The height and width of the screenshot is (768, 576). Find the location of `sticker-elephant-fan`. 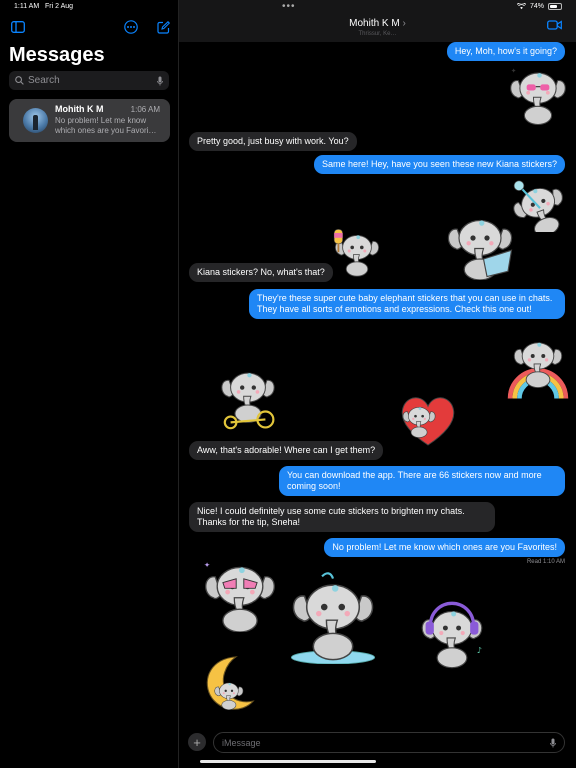

sticker-elephant-fan is located at coordinates (540, 206).